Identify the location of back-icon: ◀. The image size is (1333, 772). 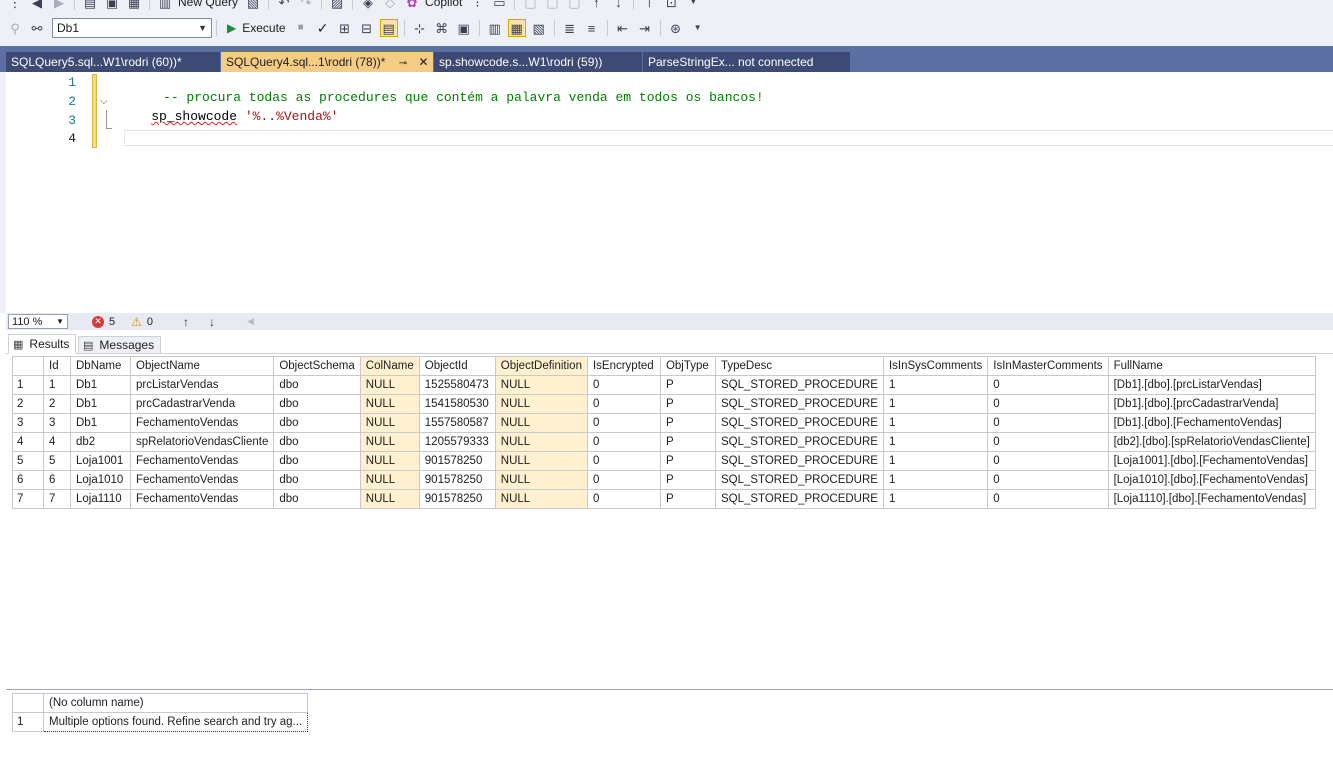
(37, 5).